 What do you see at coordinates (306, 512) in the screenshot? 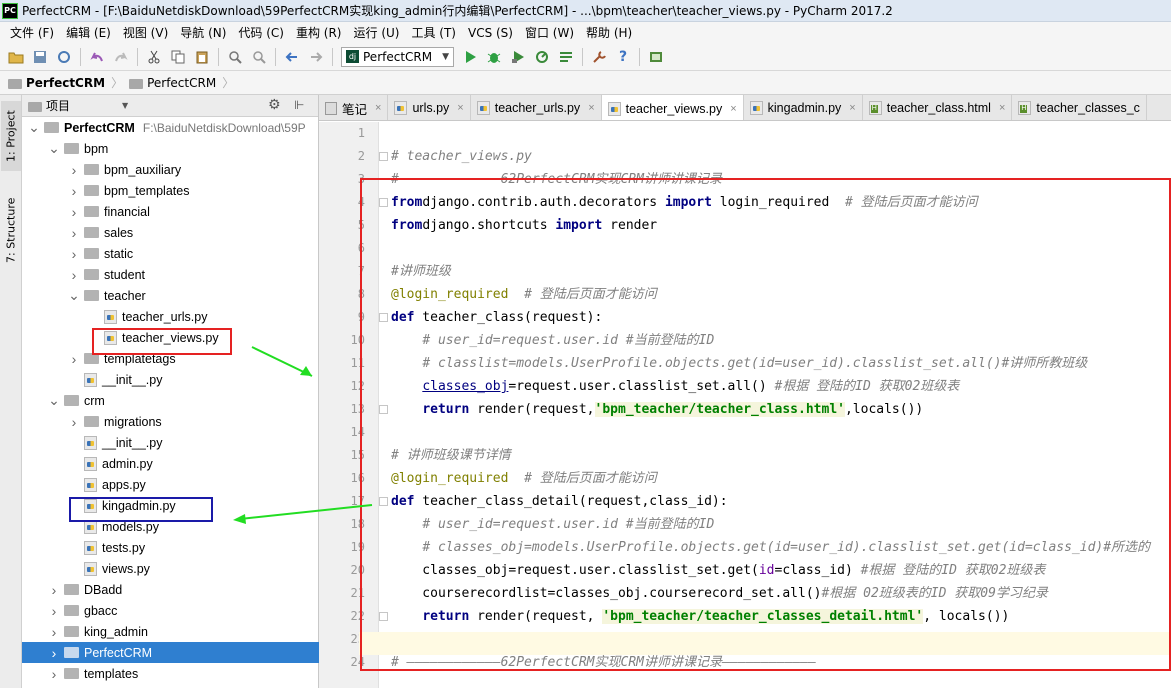
I see `arrow-to-kingadmin` at bounding box center [306, 512].